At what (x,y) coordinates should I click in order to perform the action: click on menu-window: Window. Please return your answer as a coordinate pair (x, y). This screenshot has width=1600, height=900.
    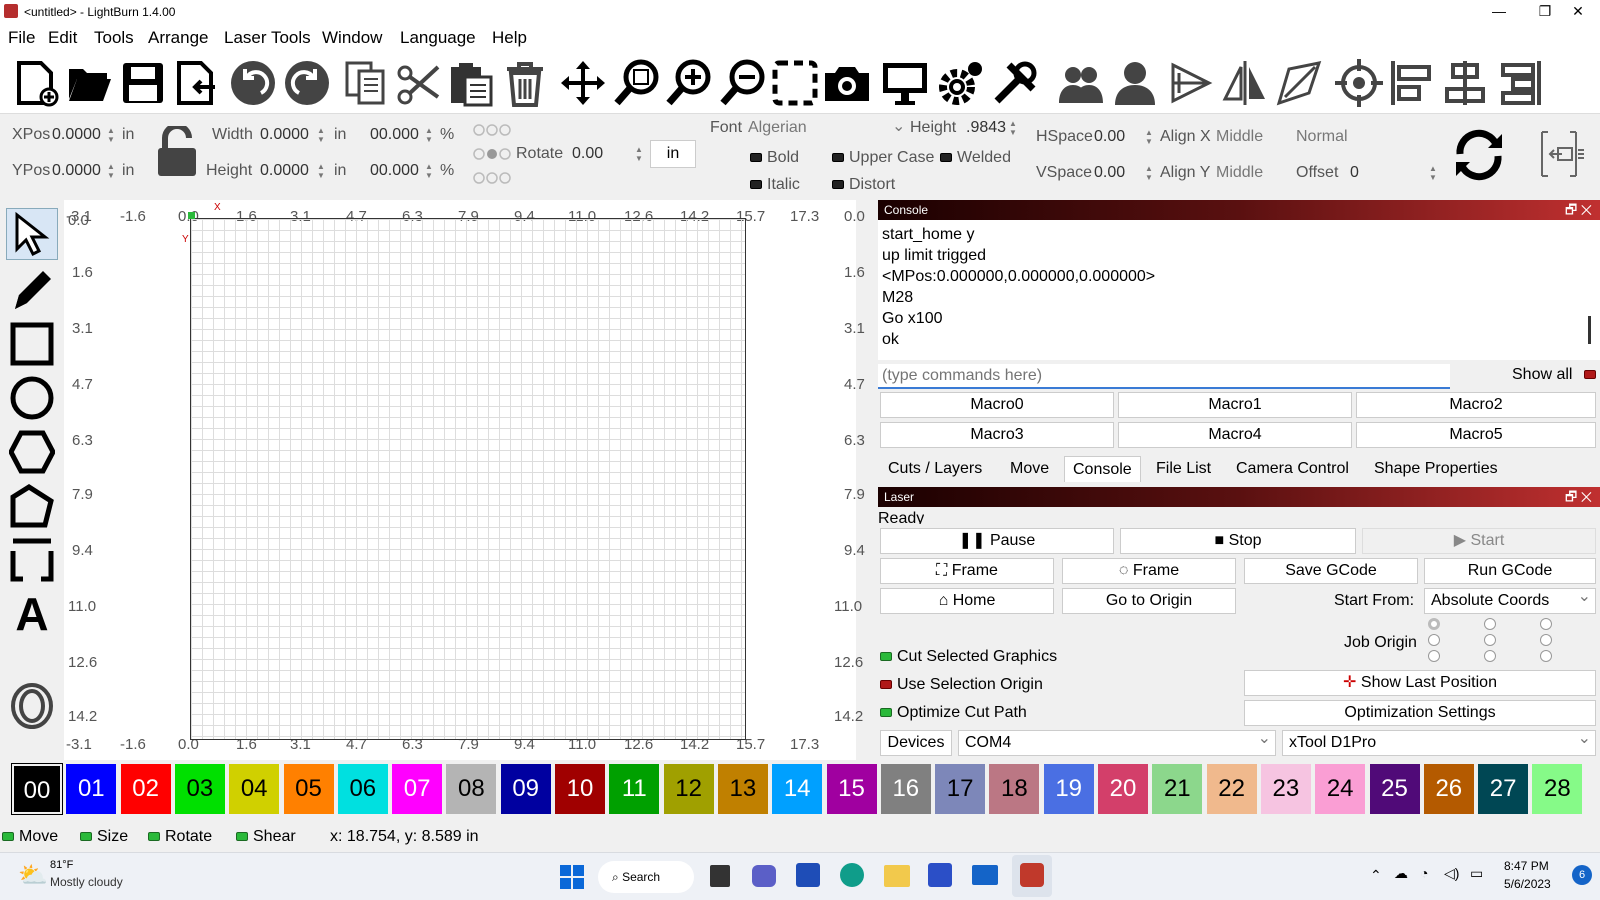
    Looking at the image, I should click on (352, 38).